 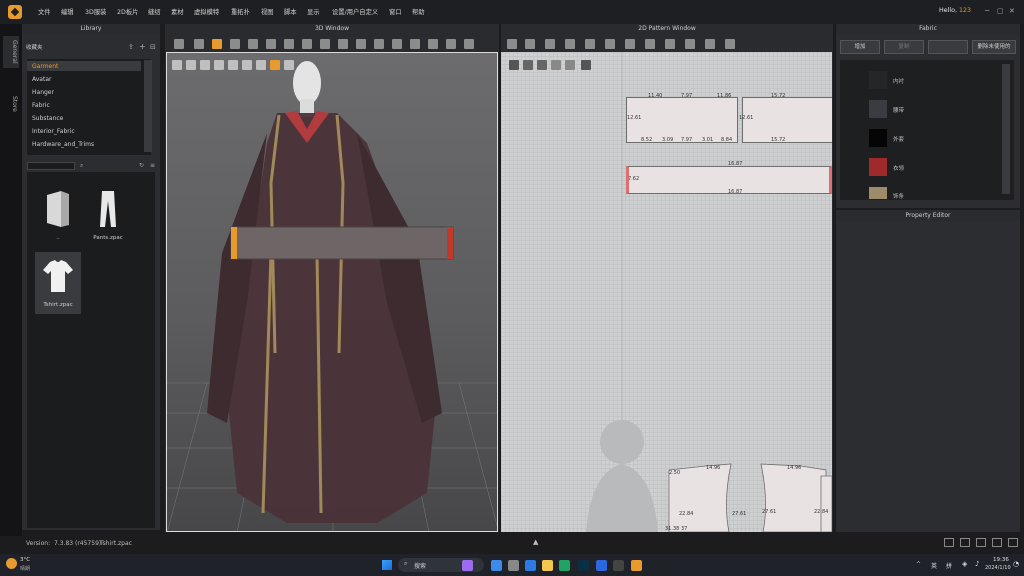 I want to click on seam-icon, so click(x=630, y=44).